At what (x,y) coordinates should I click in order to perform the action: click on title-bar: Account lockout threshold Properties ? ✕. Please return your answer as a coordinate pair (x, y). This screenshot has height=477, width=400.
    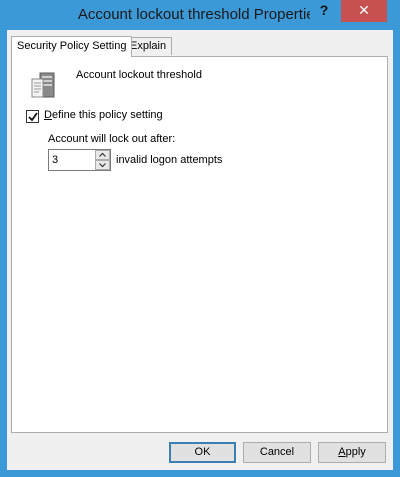
    Looking at the image, I should click on (200, 15).